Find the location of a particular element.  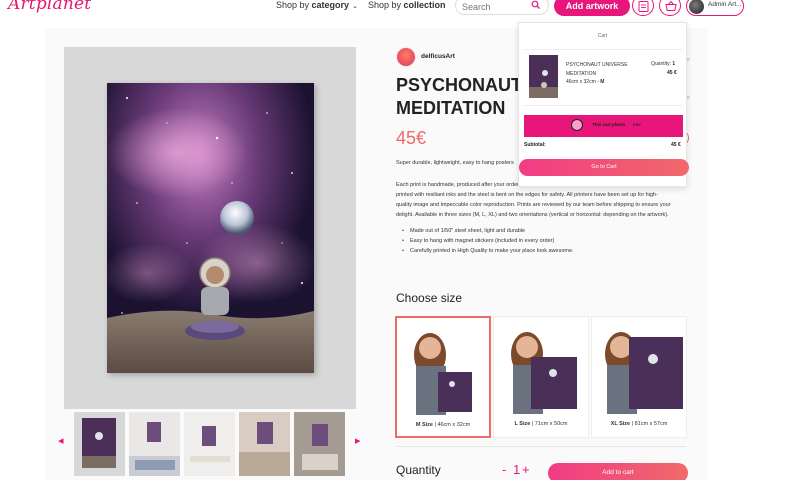

artist-name: delficusArt is located at coordinates (438, 56).